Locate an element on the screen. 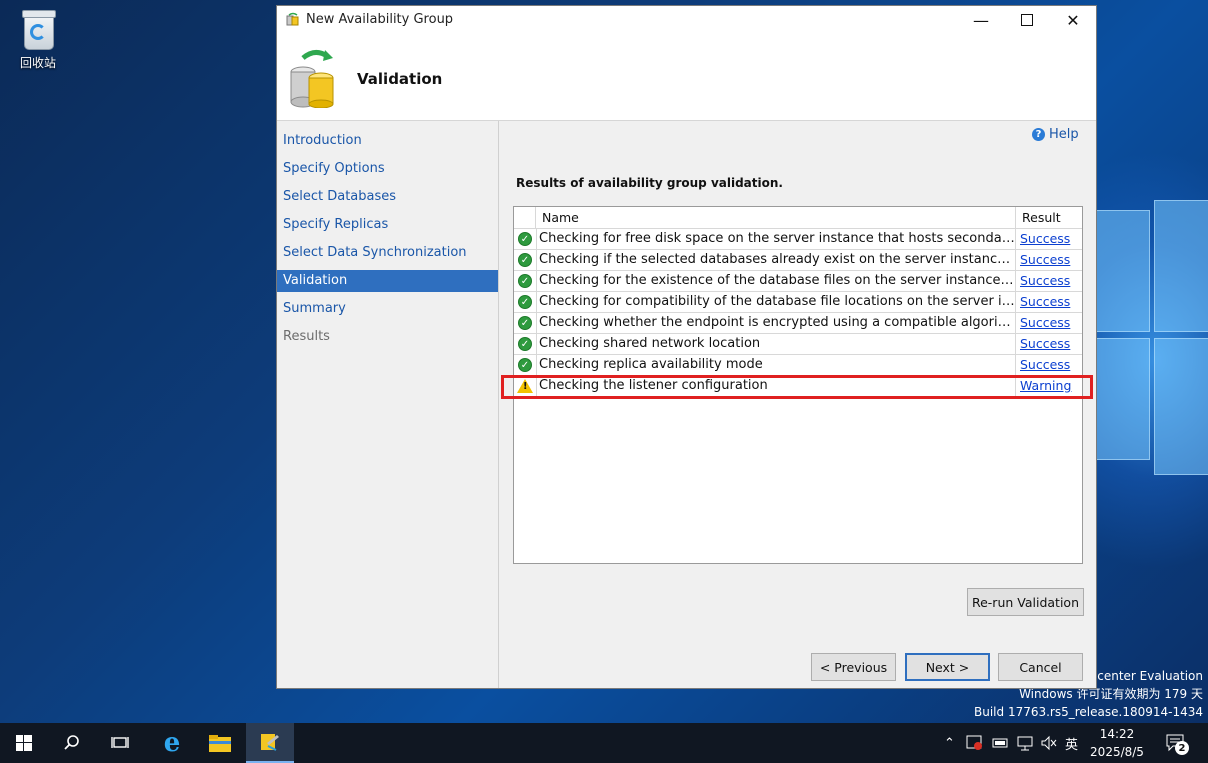  task-view-button is located at coordinates (120, 743).